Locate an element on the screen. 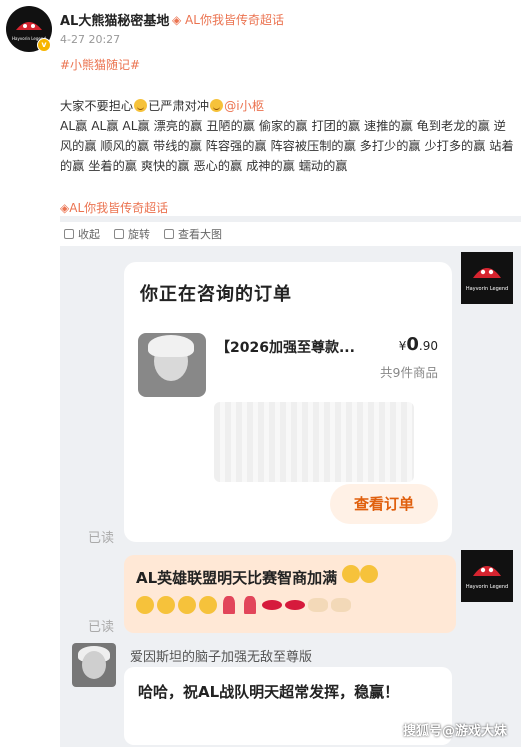  post-line1-b: 已严肃对冲 is located at coordinates (179, 106).